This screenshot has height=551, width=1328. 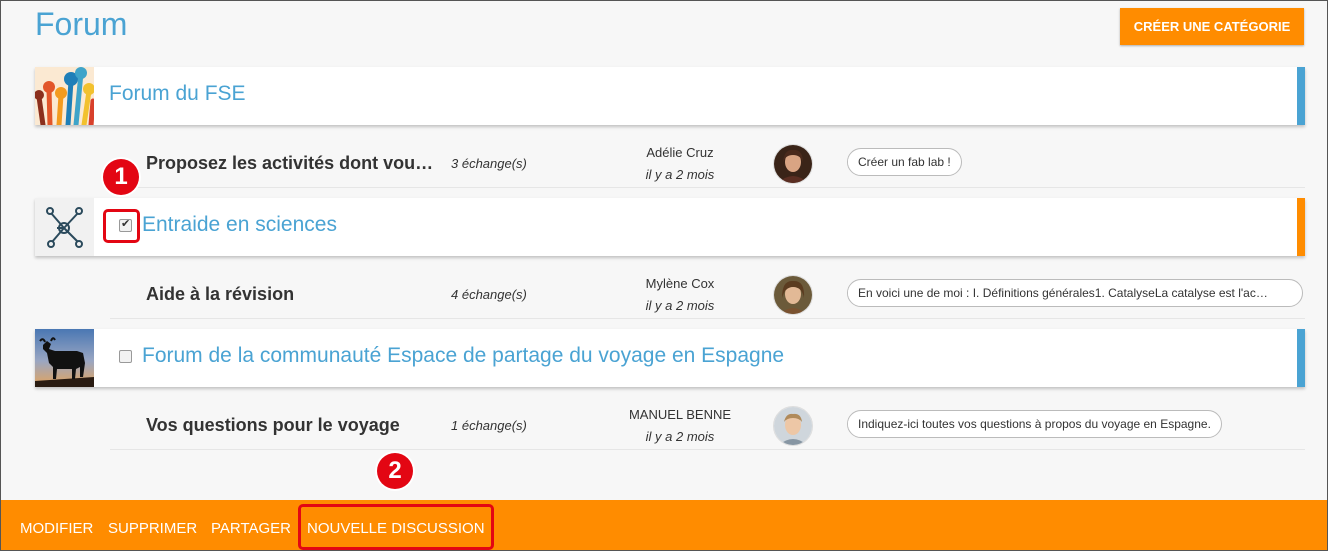 What do you see at coordinates (1212, 26) in the screenshot?
I see `create-category-button: Créer une catégorie` at bounding box center [1212, 26].